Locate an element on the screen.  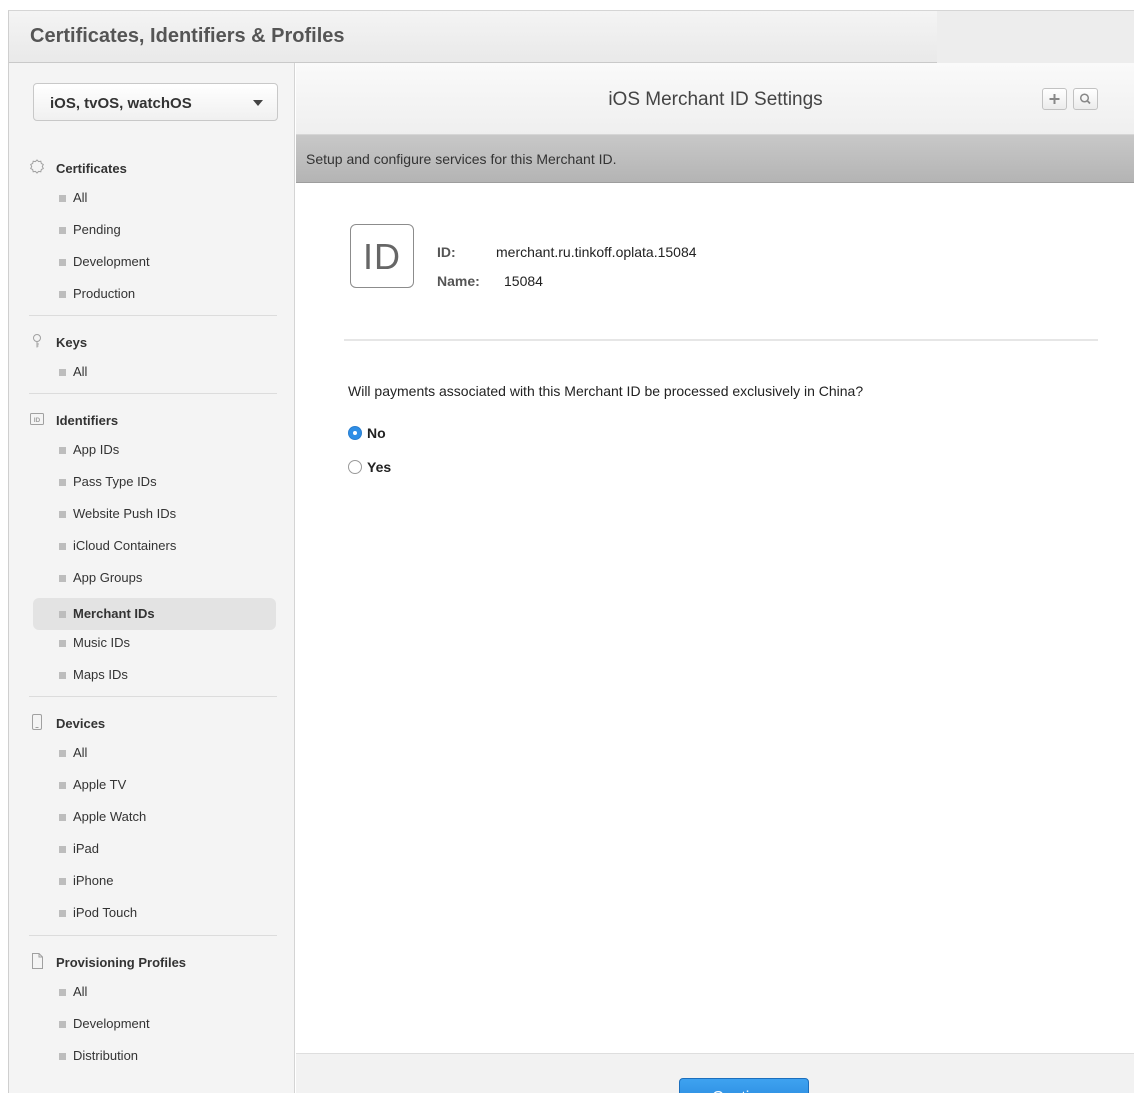
sidebar-item-icloud-containers: iCloud Containers is located at coordinates (154, 546).